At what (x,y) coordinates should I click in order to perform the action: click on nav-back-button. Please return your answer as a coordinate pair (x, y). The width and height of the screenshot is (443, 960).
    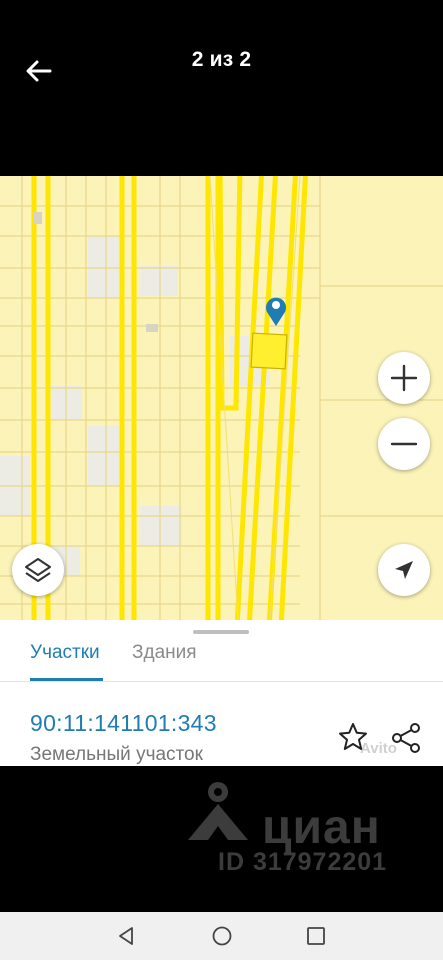
    Looking at the image, I should click on (126, 936).